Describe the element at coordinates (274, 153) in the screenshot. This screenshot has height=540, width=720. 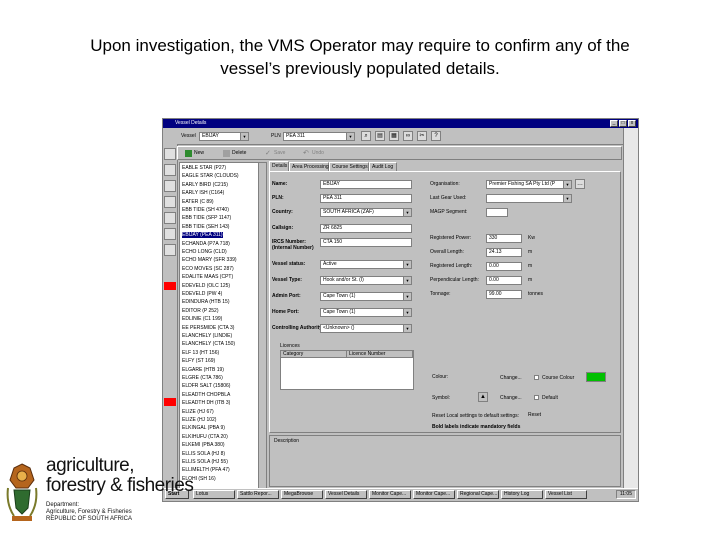
I see `save-button: ✓ Save` at that location.